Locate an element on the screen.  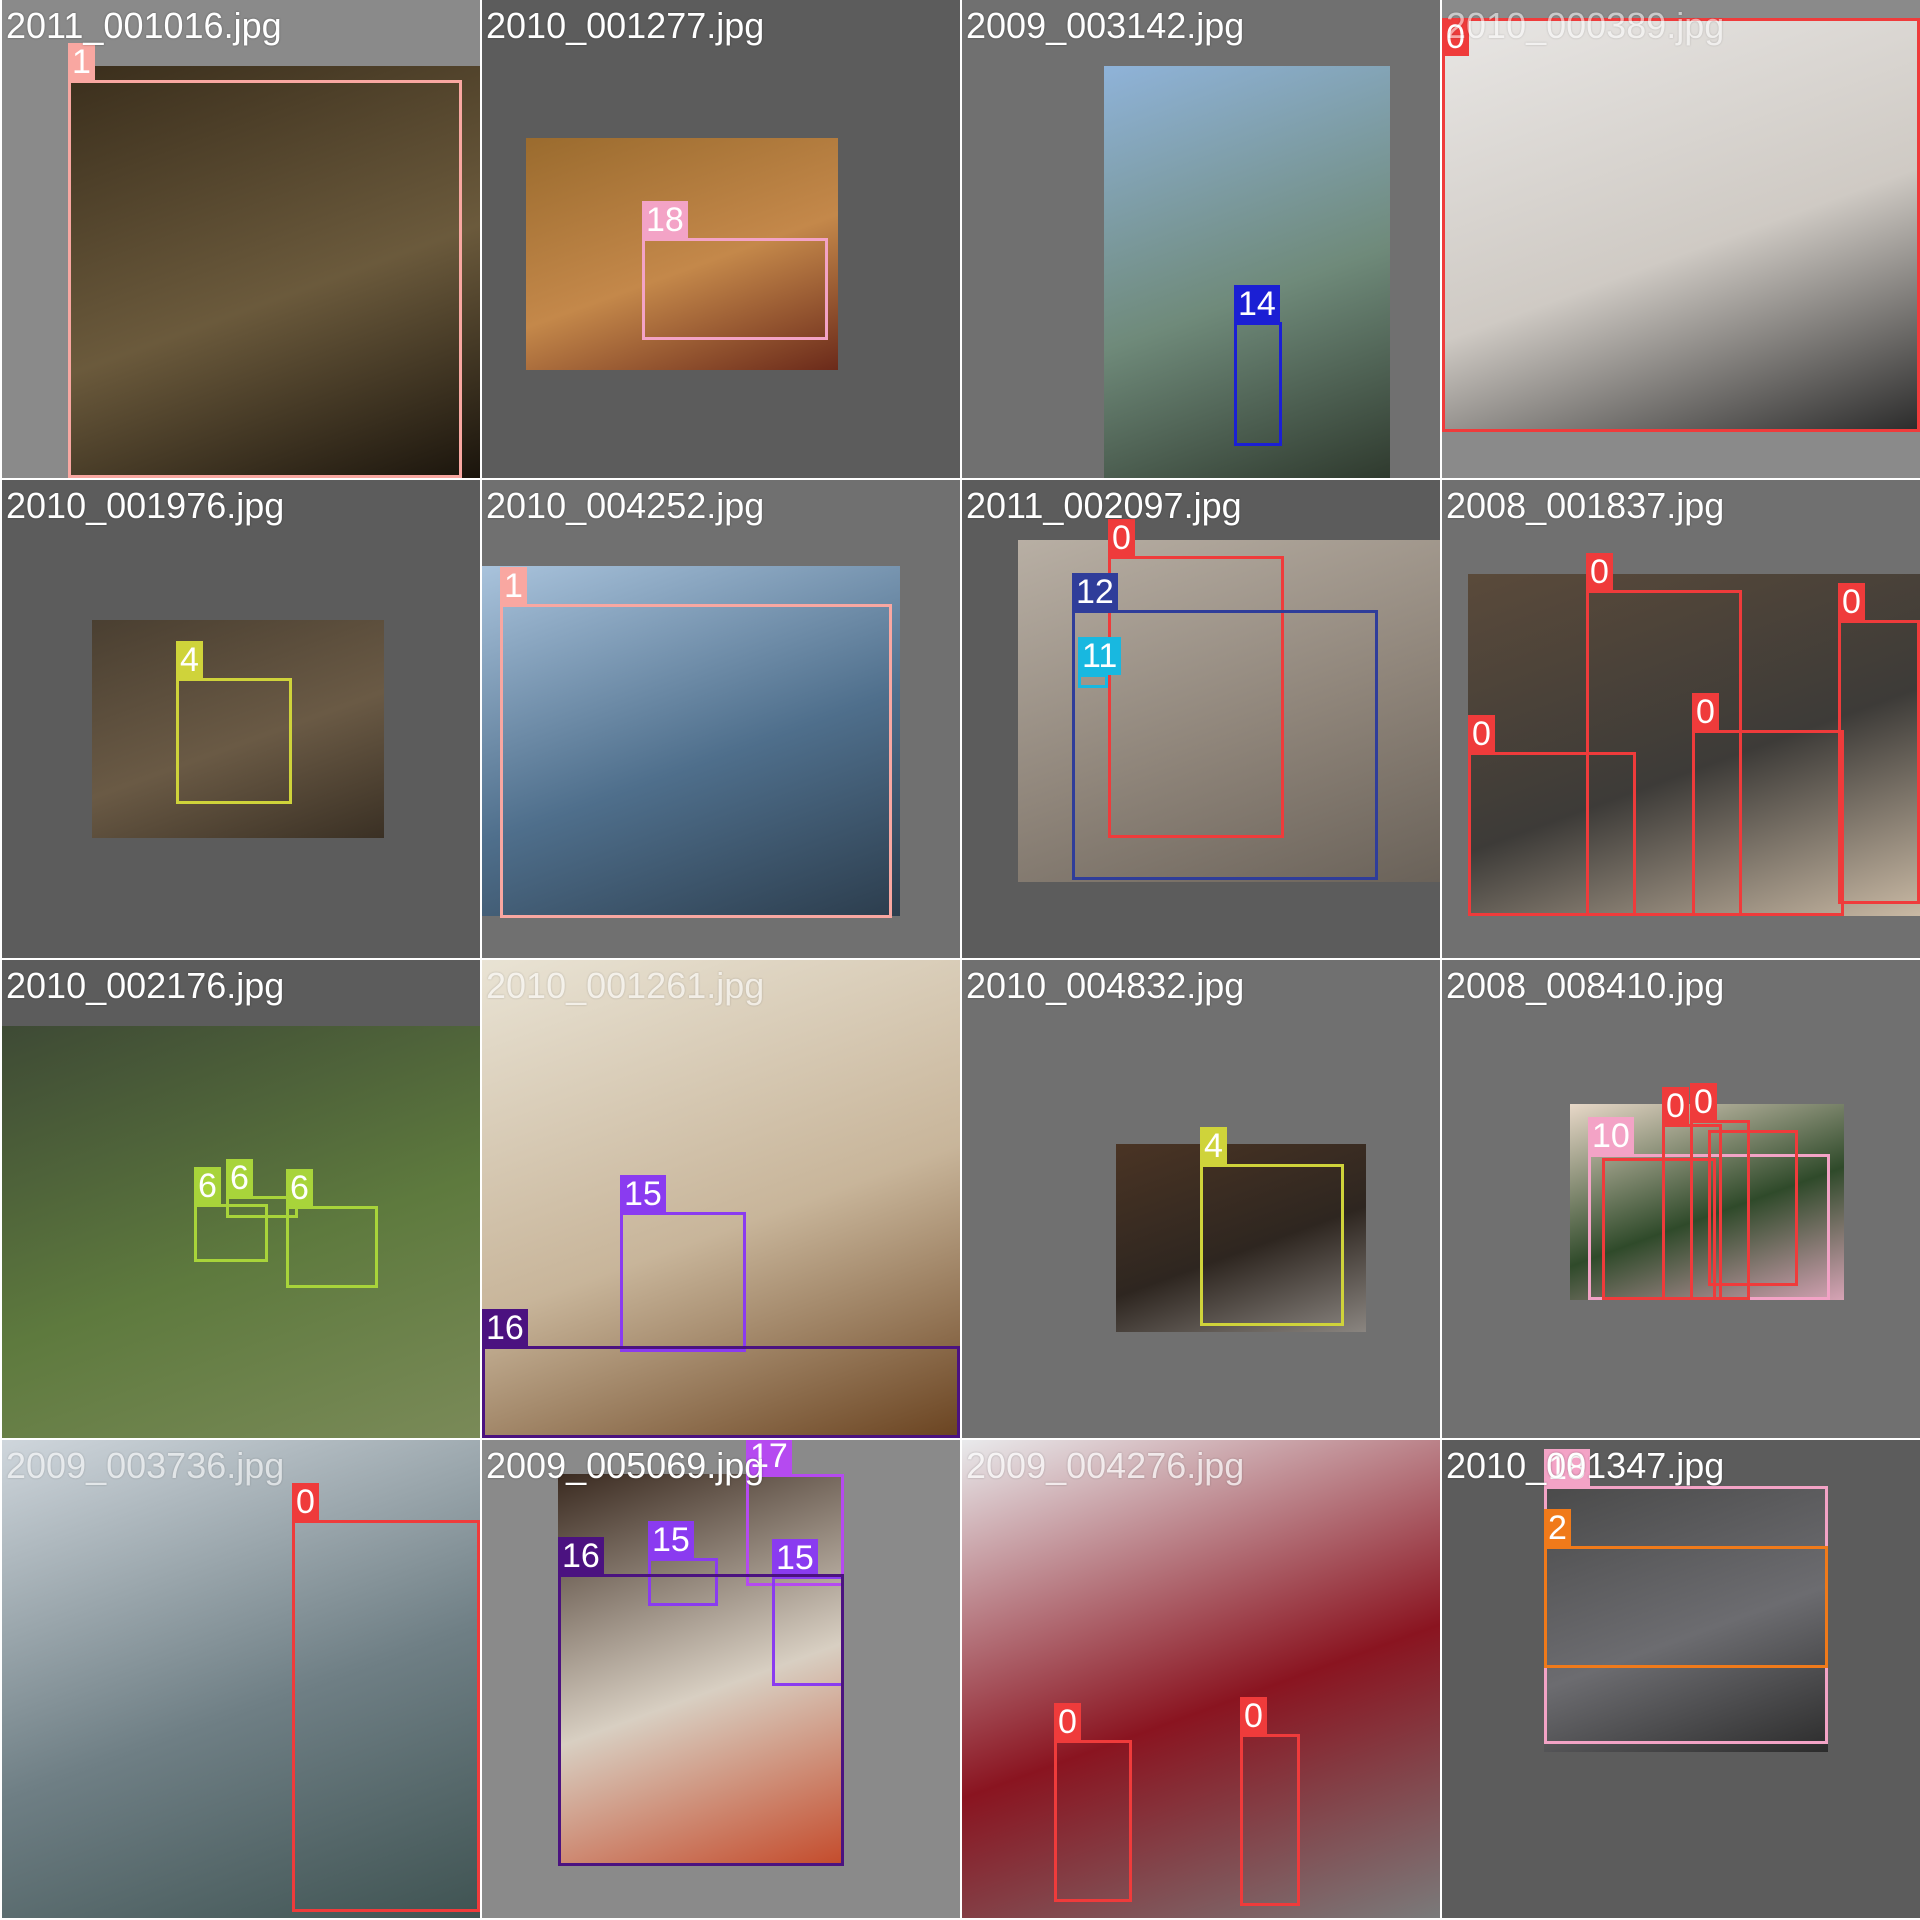
filename-label: 2011_002097.jpg is located at coordinates (1104, 505).